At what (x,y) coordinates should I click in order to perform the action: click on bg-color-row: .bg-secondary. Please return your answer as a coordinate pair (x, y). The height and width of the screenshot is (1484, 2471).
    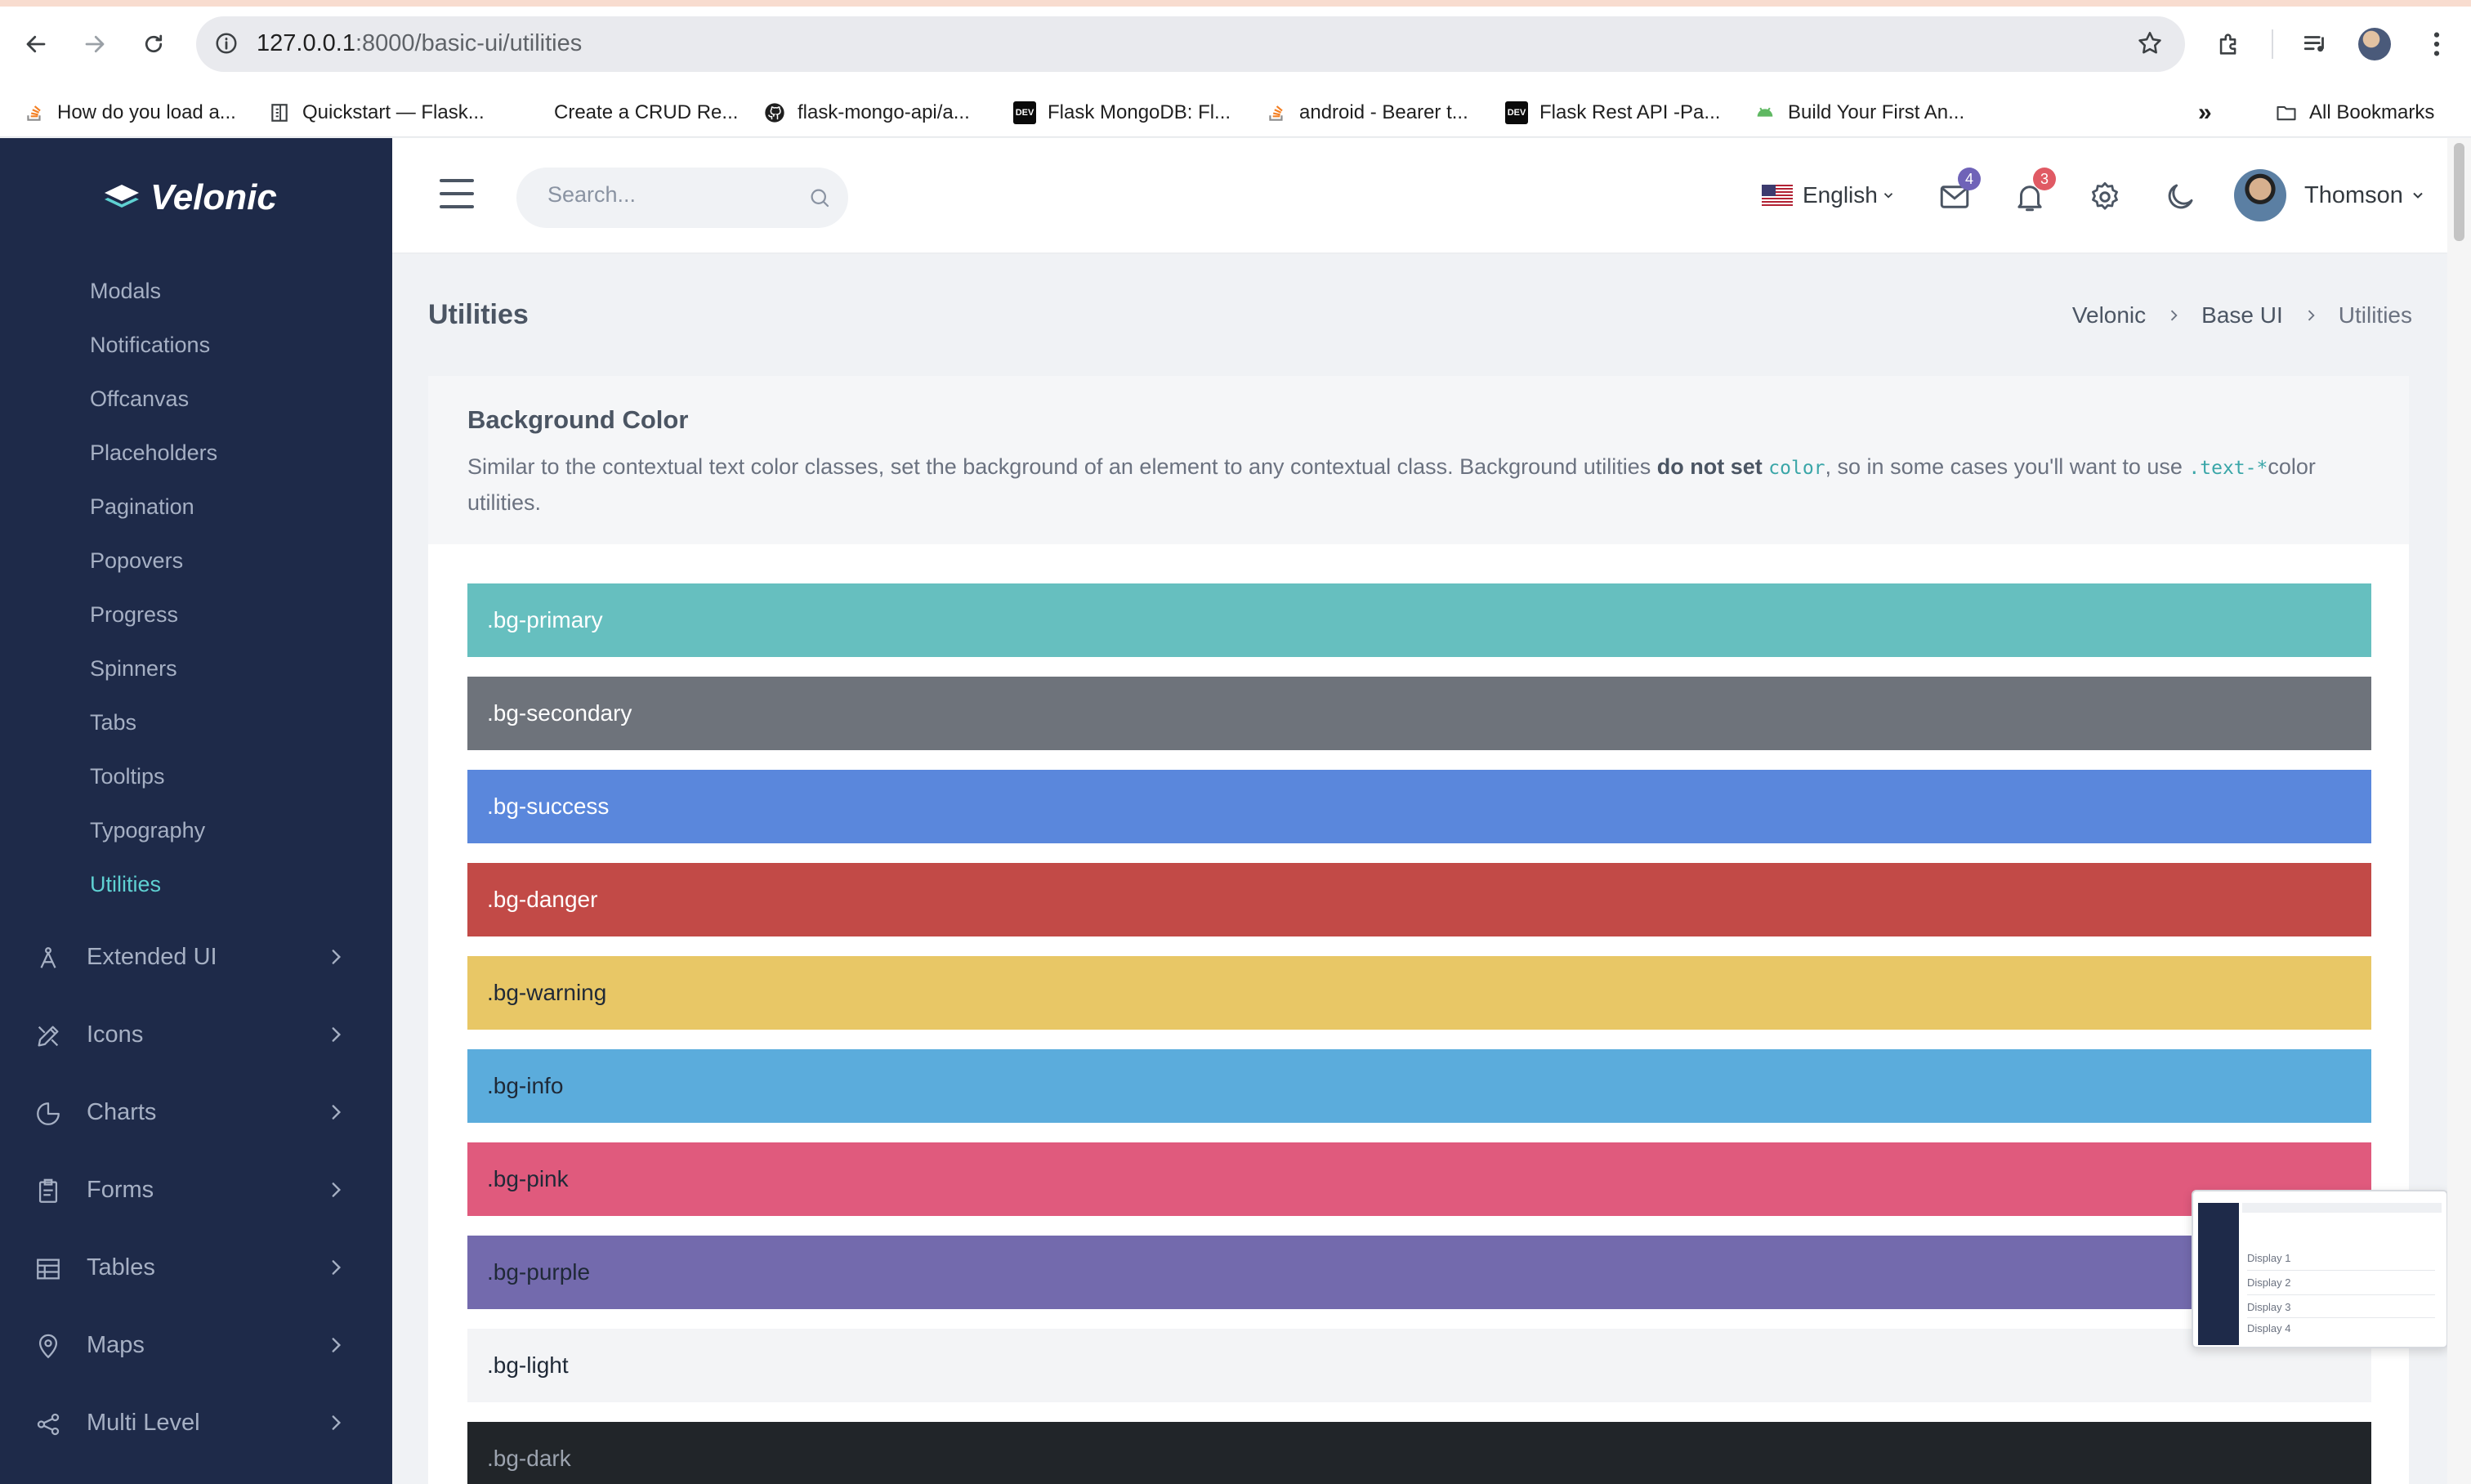
    Looking at the image, I should click on (1419, 713).